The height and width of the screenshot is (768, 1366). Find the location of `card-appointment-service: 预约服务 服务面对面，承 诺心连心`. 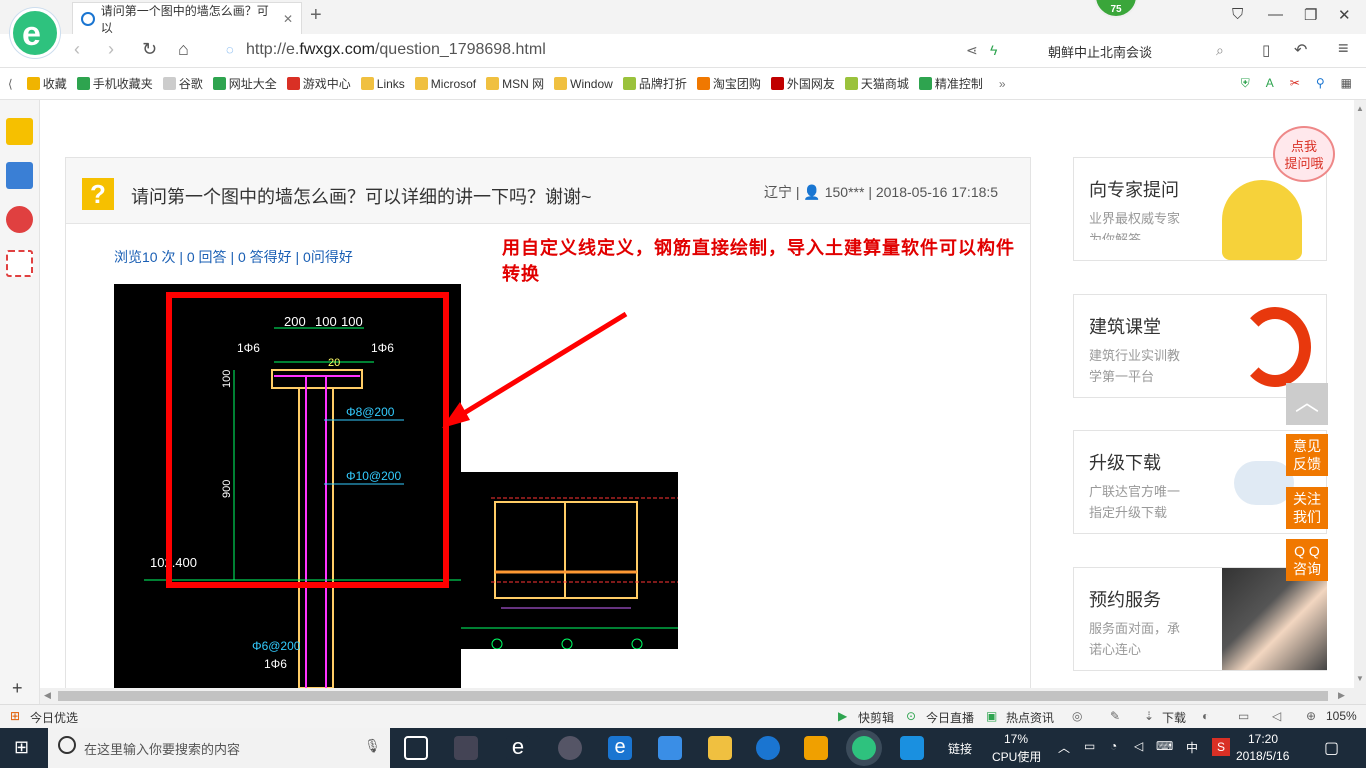

card-appointment-service: 预约服务 服务面对面，承 诺心连心 is located at coordinates (1200, 619).